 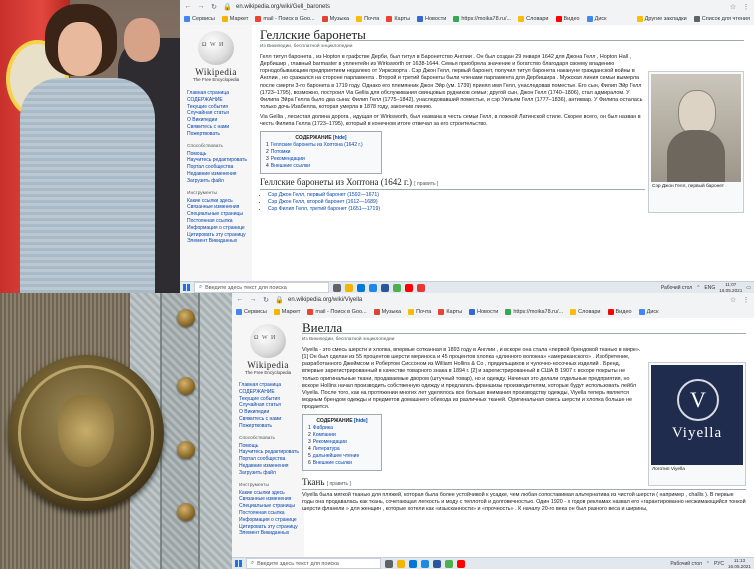 I want to click on sidebar-link: Специальные страницы, so click(x=219, y=214).